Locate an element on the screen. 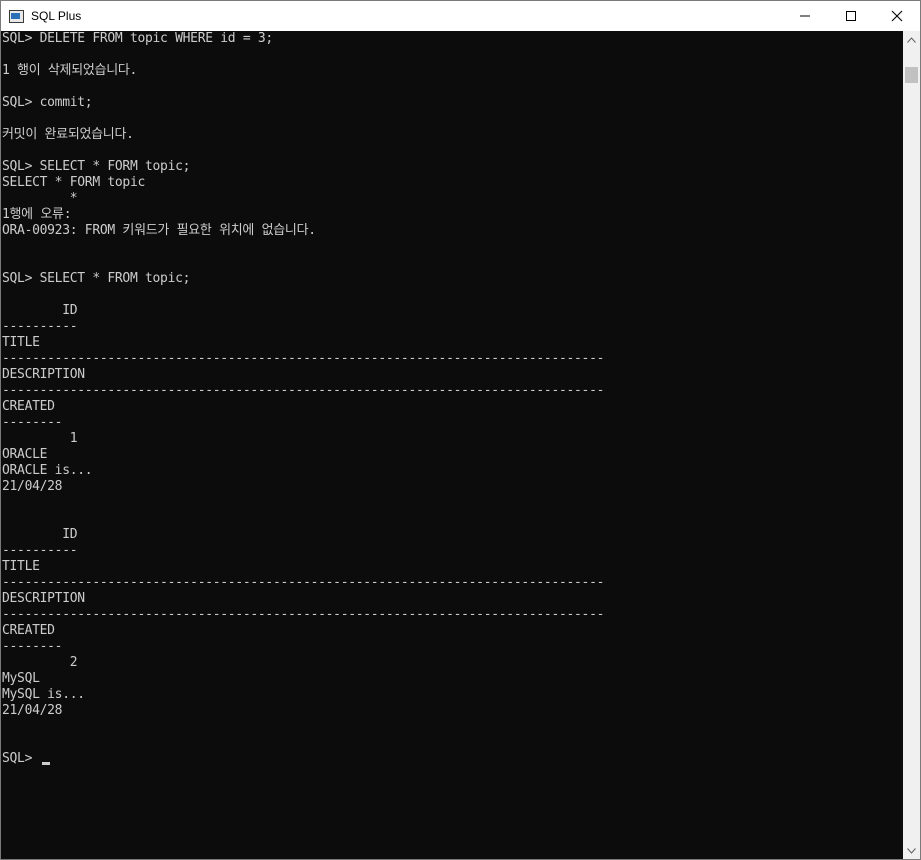 This screenshot has height=860, width=921. scroll-up-arrow-icon is located at coordinates (911, 39).